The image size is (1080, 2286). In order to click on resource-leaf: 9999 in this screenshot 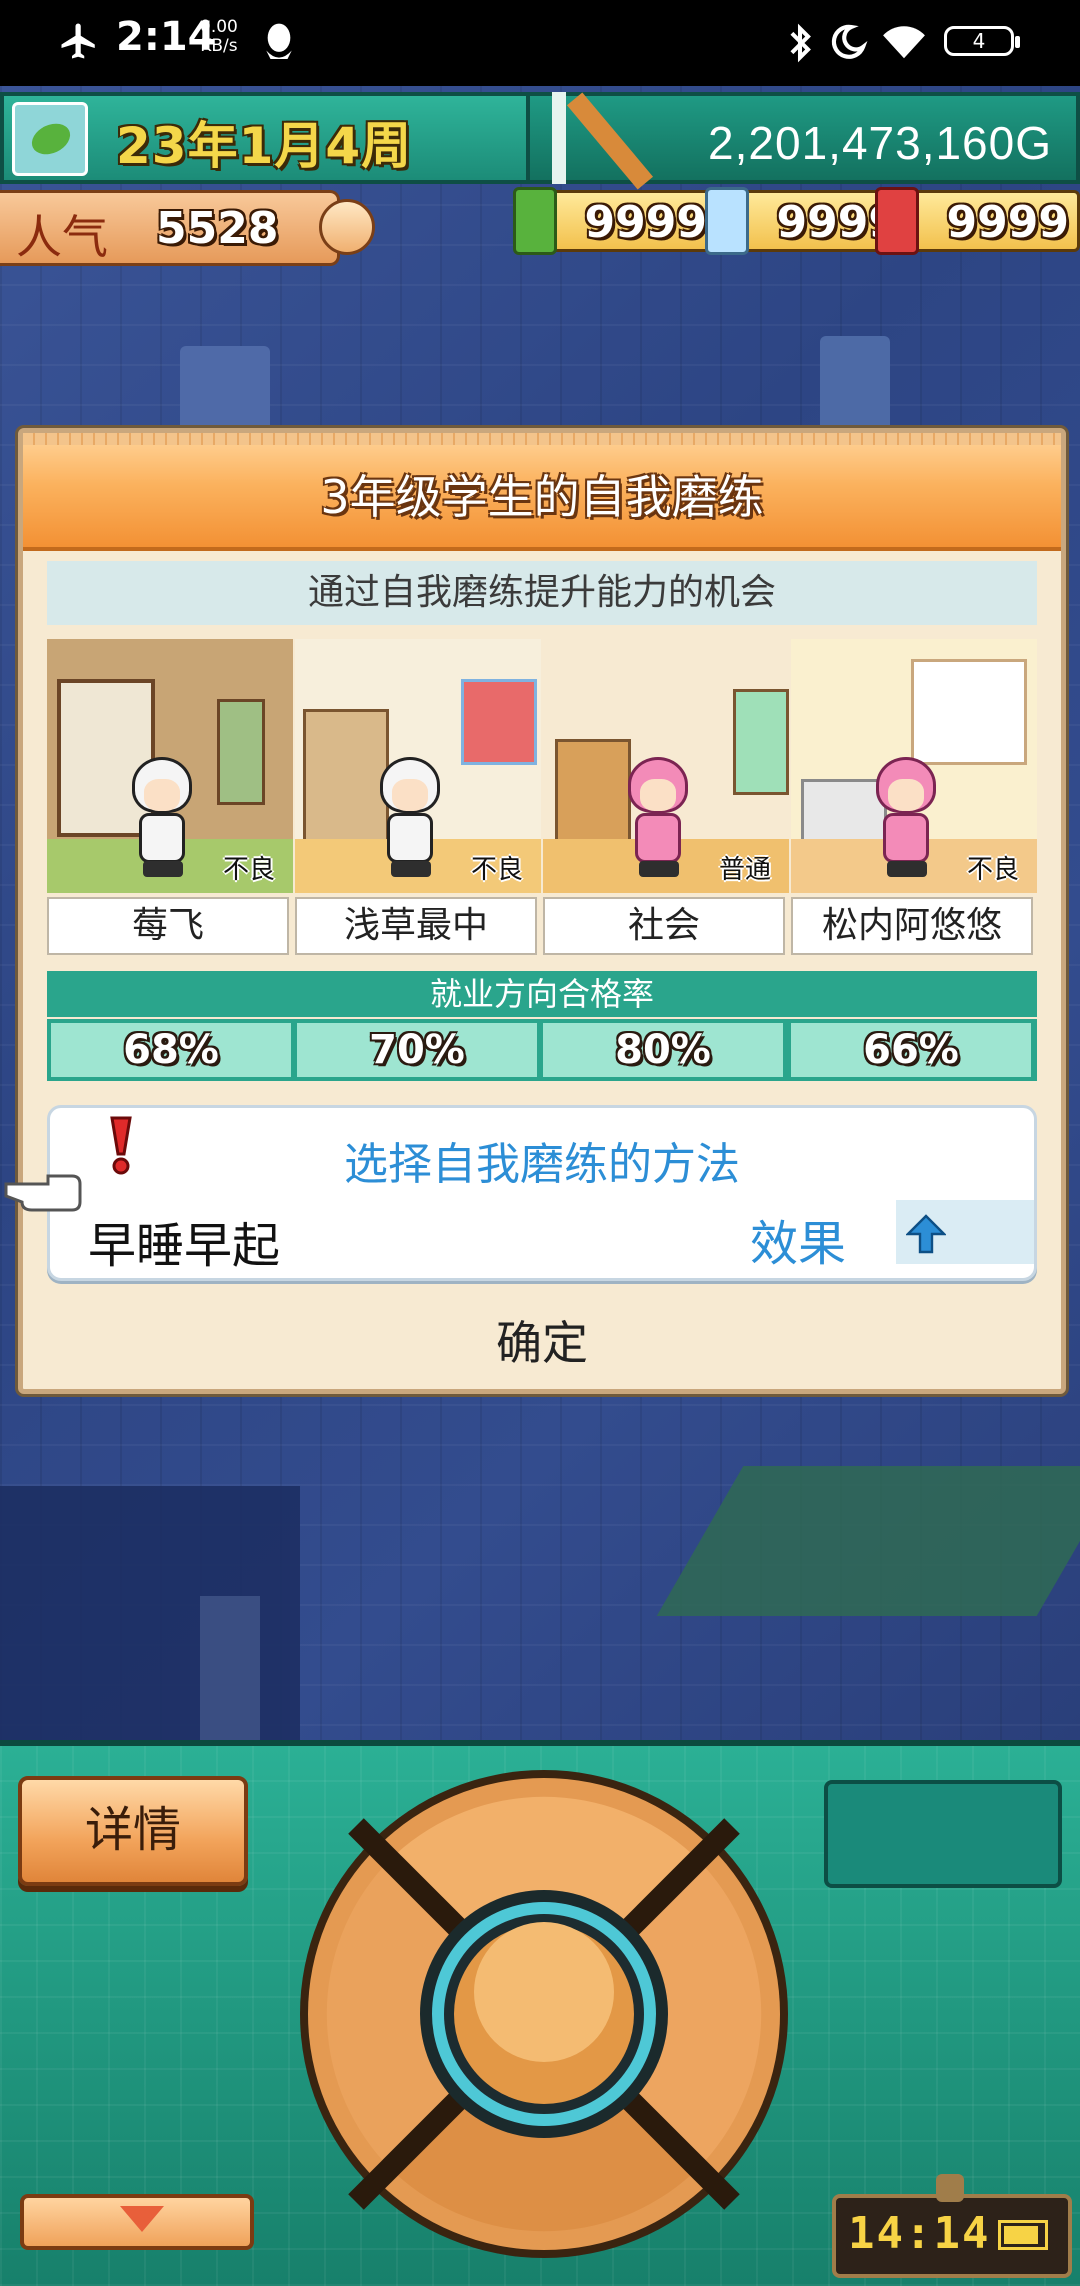, I will do `click(615, 221)`.